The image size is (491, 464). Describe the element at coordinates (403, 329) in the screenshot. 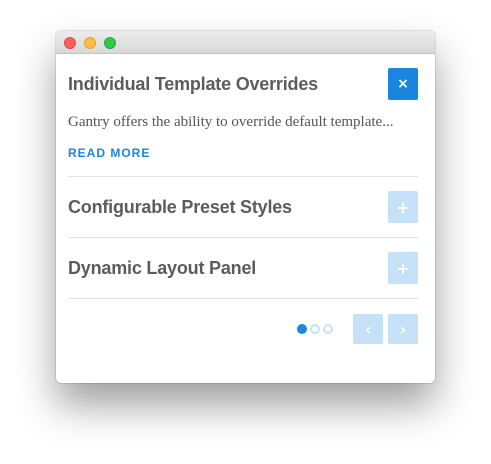

I see `chevron-right-icon: ›` at that location.